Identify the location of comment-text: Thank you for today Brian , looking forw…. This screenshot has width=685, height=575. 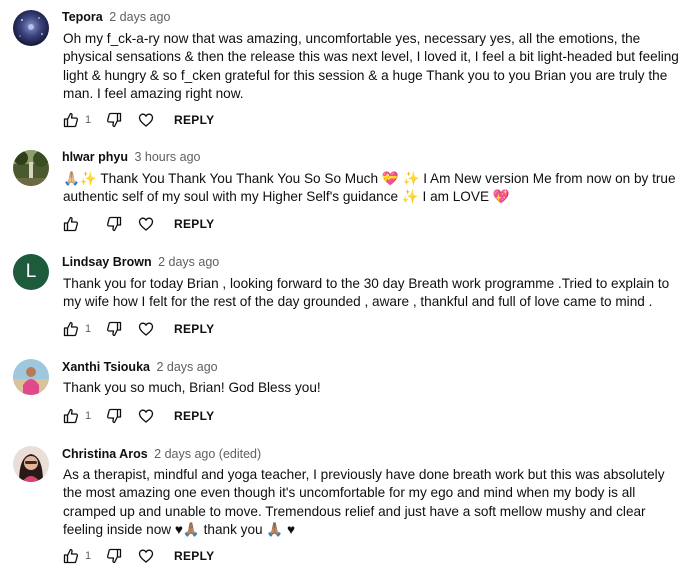
(366, 293).